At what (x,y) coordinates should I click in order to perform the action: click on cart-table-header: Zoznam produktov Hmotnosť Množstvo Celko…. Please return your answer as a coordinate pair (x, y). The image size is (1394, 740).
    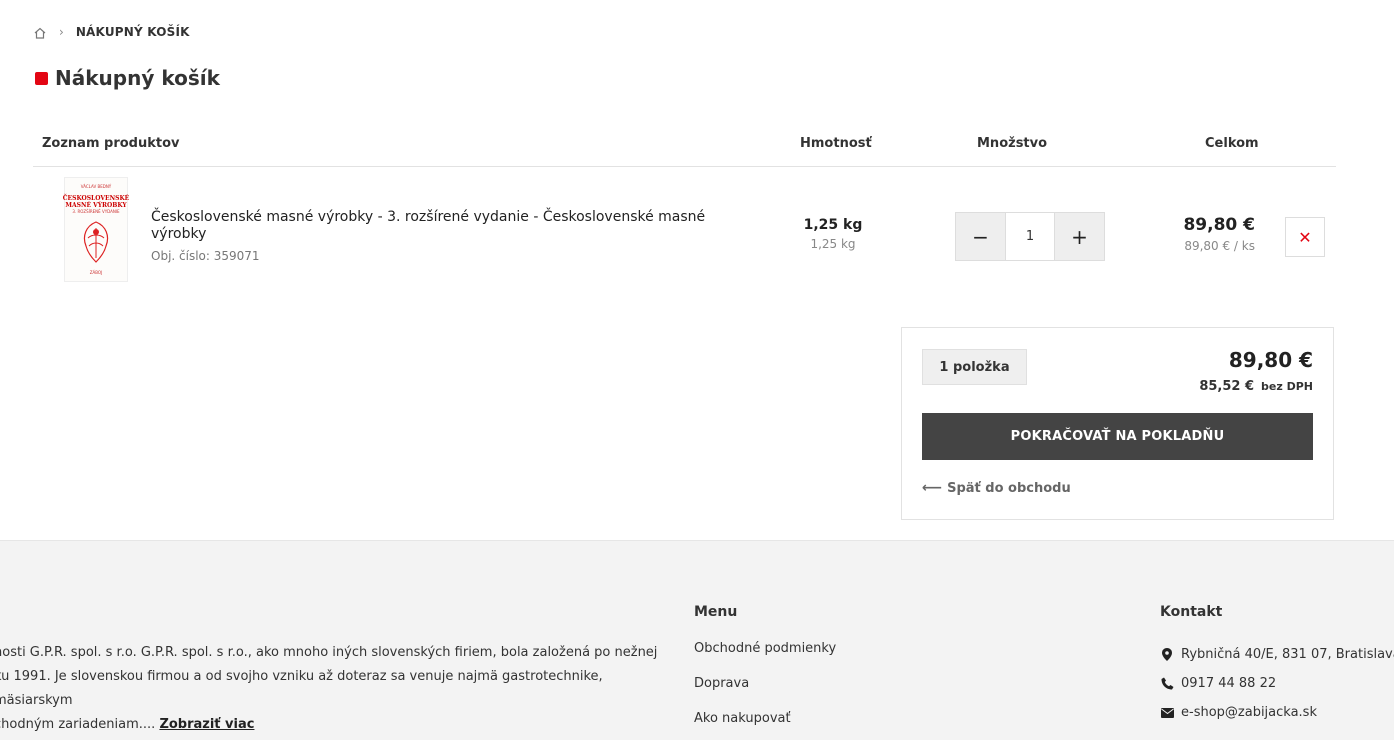
    Looking at the image, I should click on (684, 147).